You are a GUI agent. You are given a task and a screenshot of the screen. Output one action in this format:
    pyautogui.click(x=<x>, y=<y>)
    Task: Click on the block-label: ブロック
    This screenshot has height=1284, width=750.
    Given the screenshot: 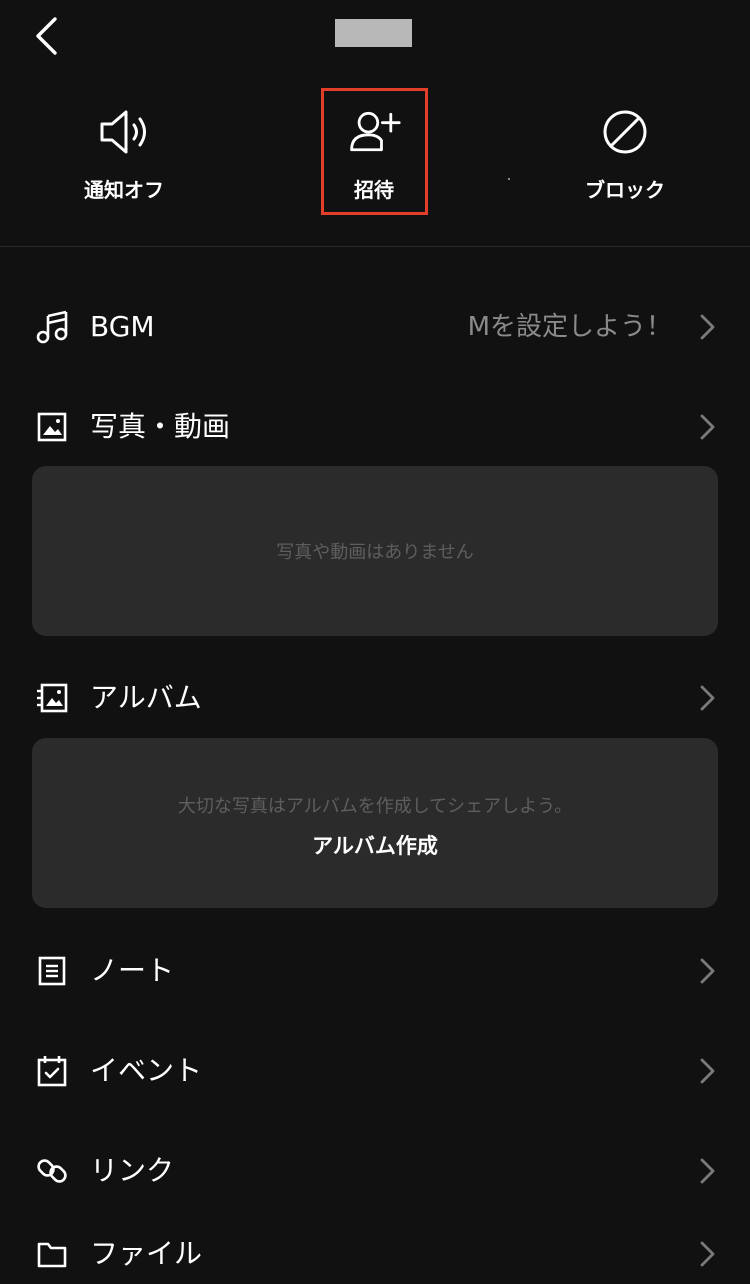 What is the action you would take?
    pyautogui.click(x=625, y=190)
    